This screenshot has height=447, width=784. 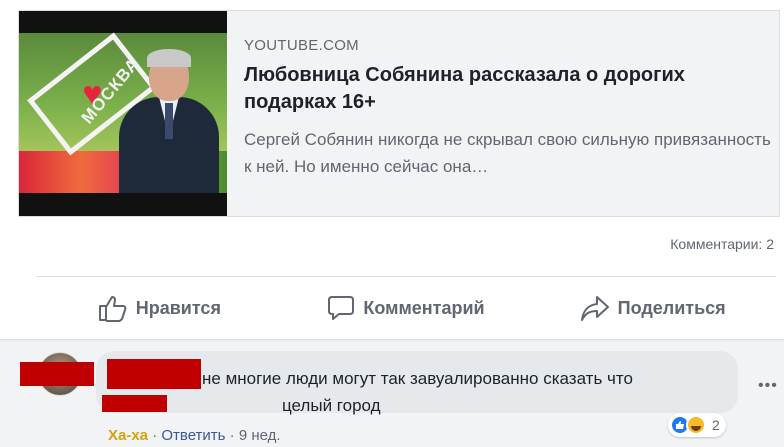 I want to click on person-hair, so click(x=169, y=58).